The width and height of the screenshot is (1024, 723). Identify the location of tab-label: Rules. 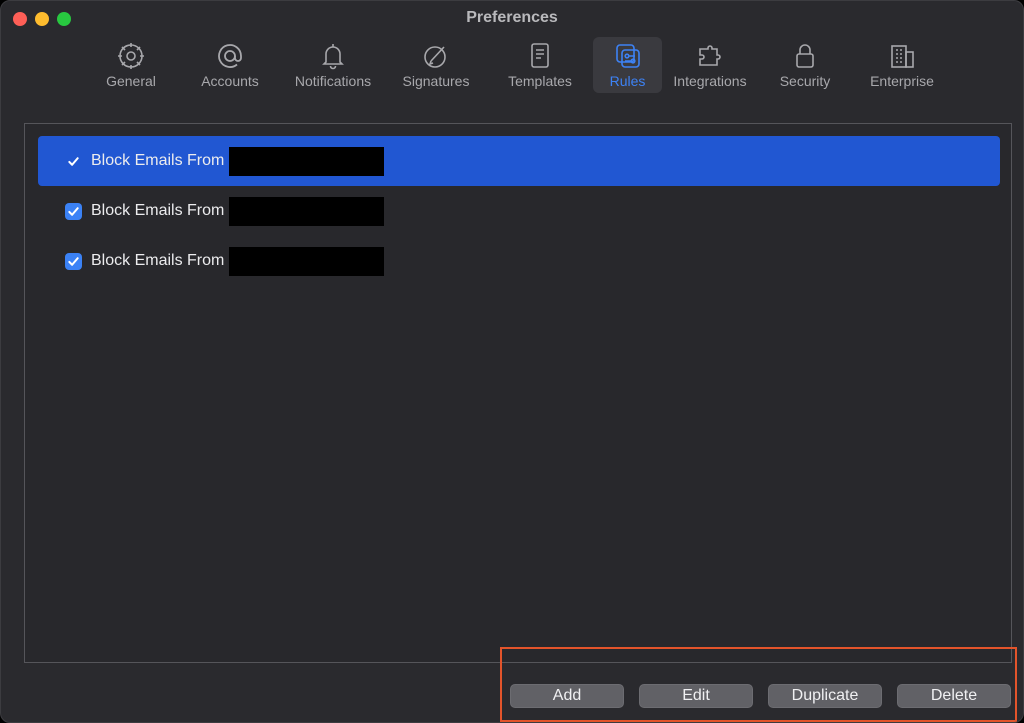
(627, 81).